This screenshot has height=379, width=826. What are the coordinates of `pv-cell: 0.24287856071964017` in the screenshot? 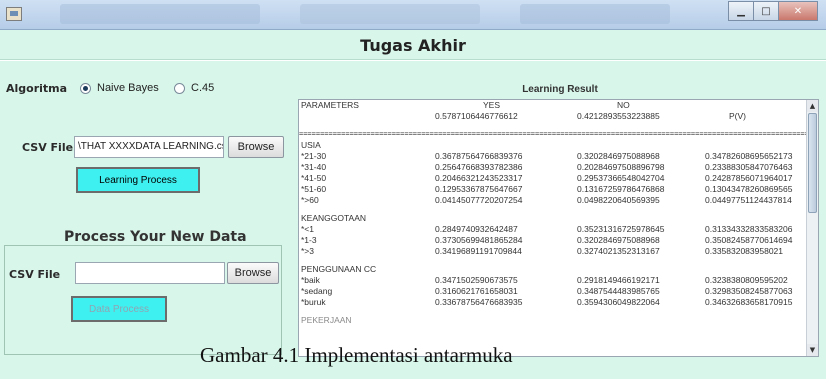 It's located at (749, 178).